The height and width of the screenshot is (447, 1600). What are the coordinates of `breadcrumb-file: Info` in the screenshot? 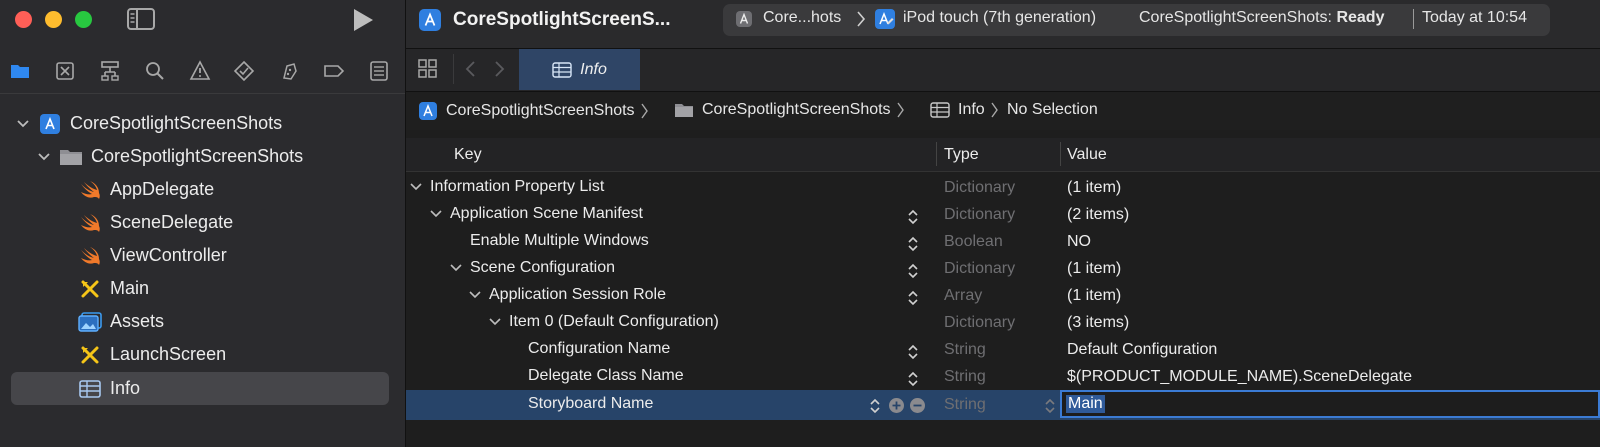 It's located at (964, 110).